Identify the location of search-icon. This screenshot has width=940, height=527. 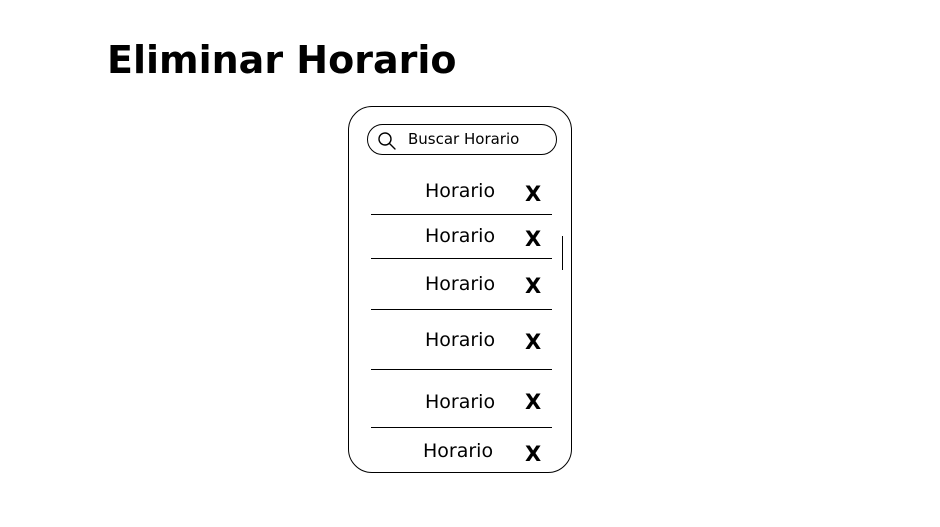
(387, 141).